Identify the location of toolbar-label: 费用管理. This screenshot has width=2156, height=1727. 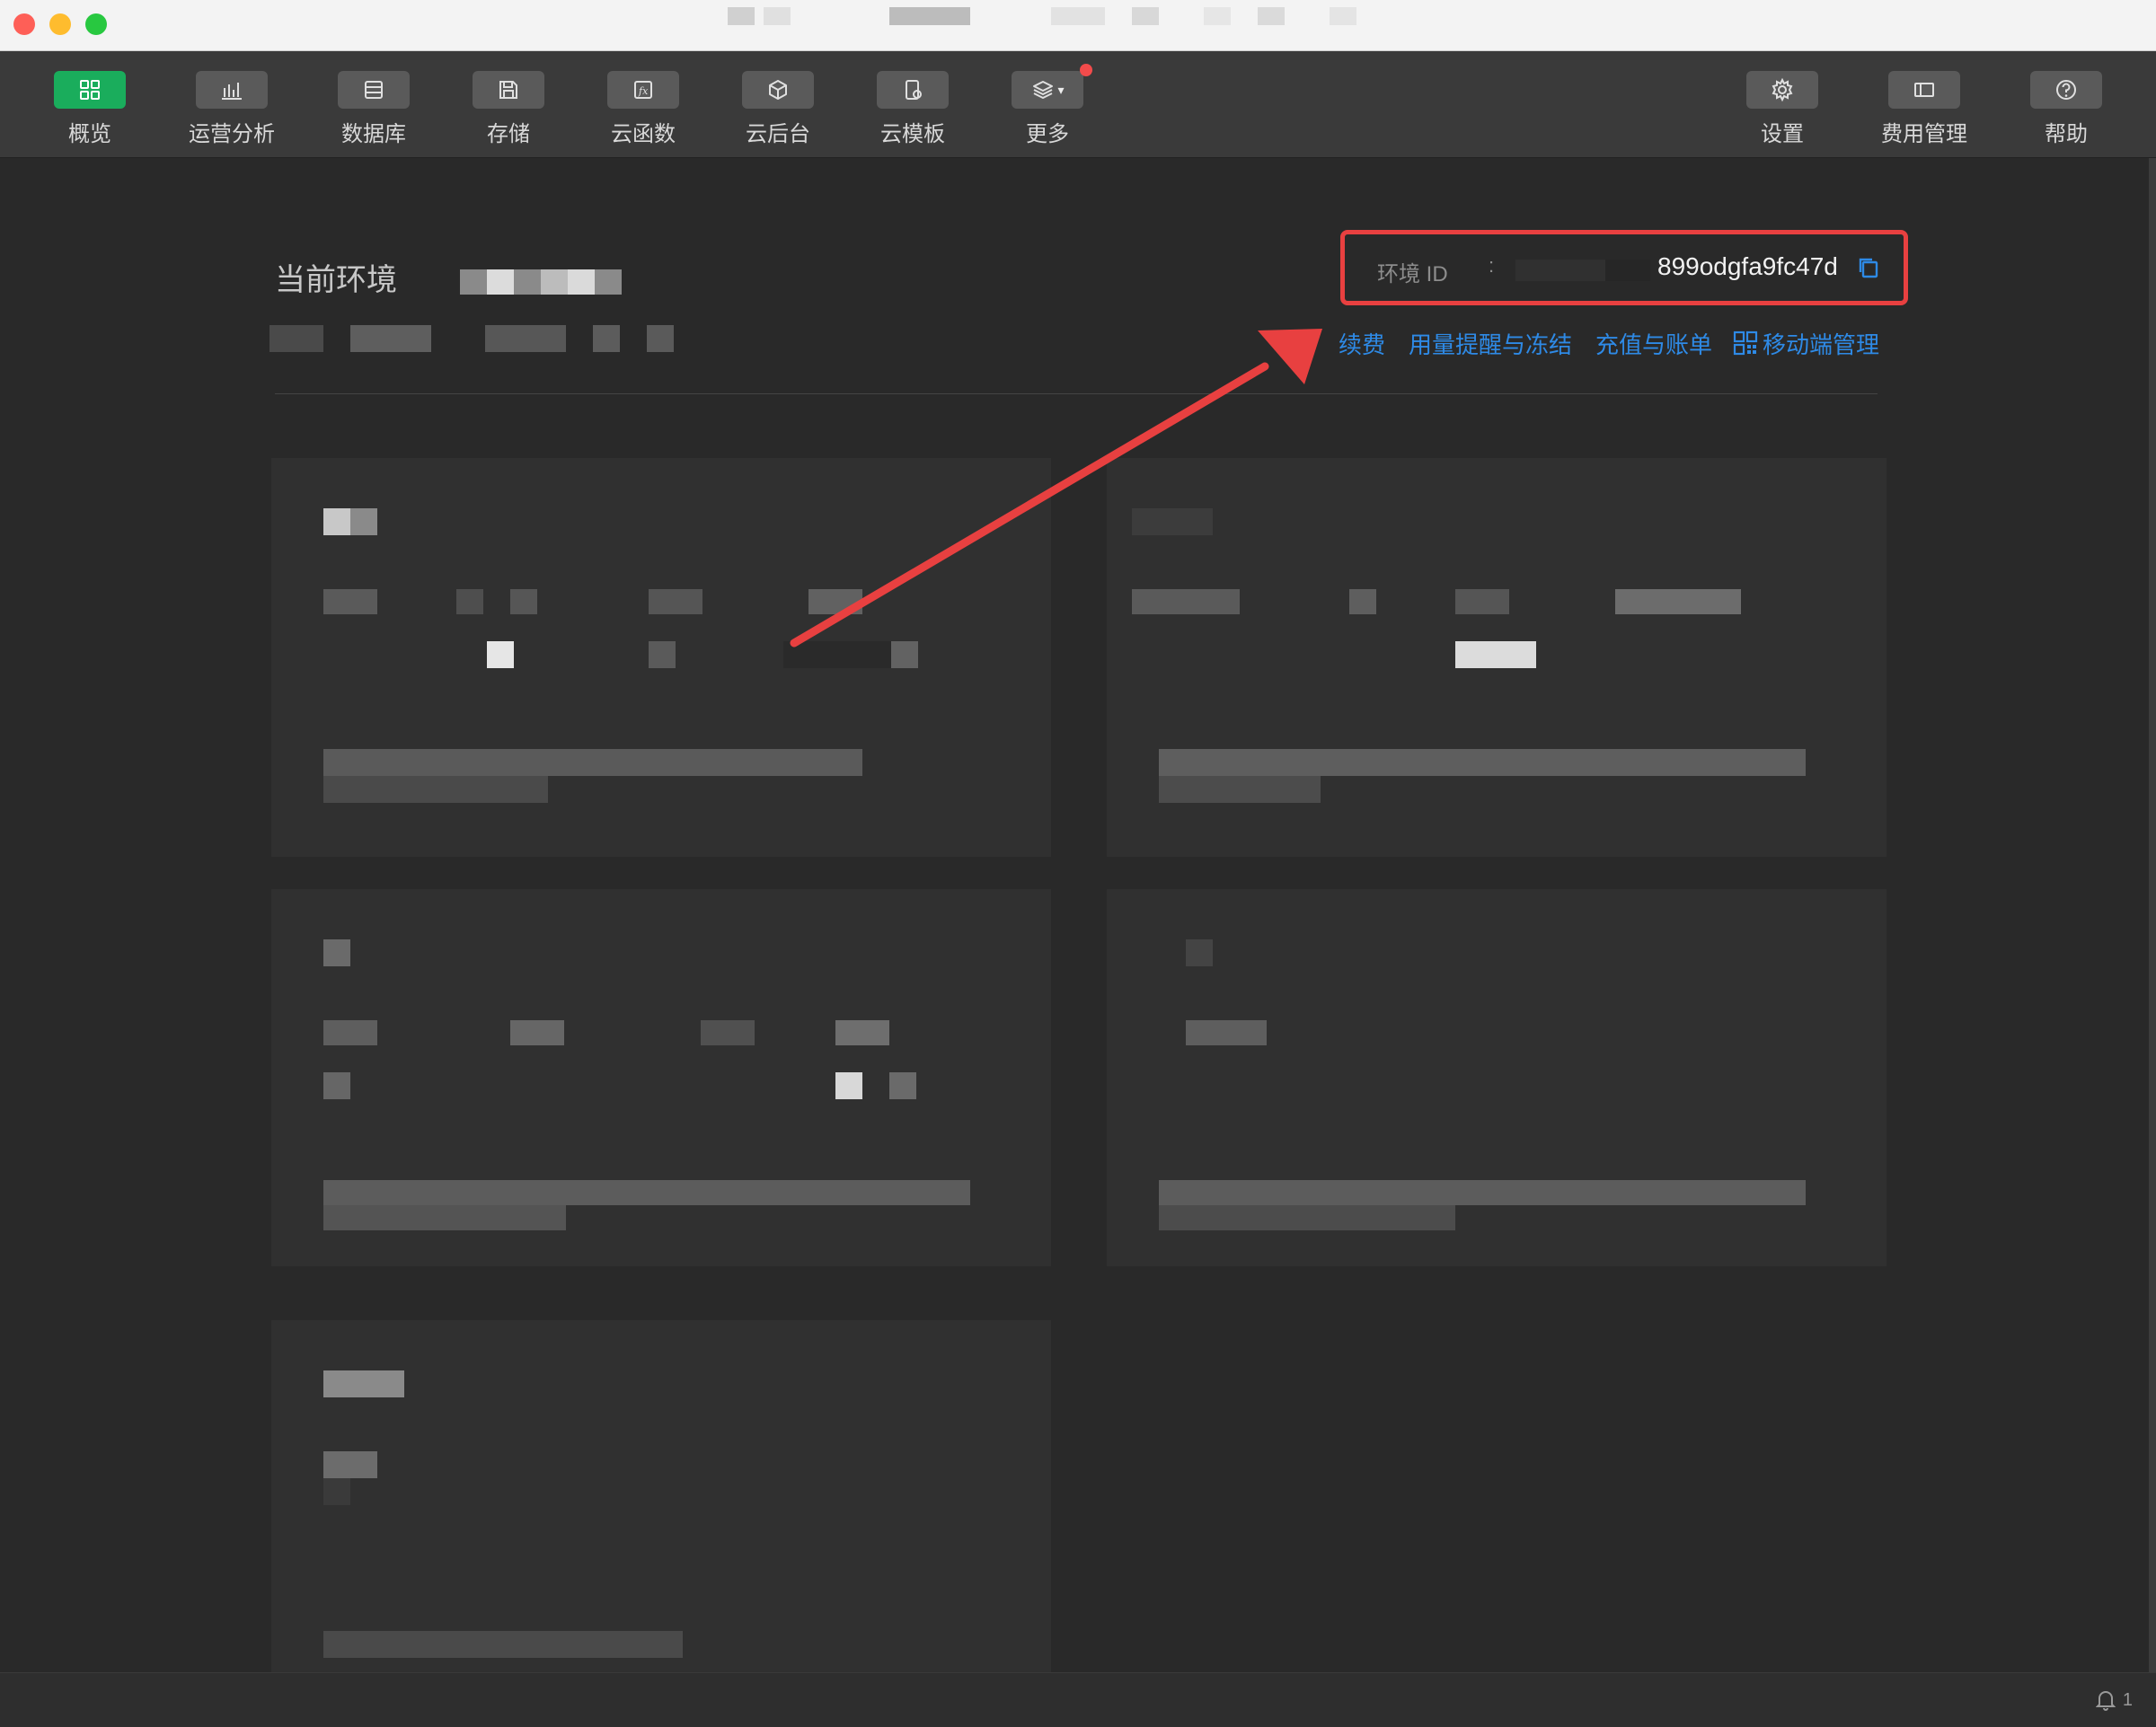
(1924, 134).